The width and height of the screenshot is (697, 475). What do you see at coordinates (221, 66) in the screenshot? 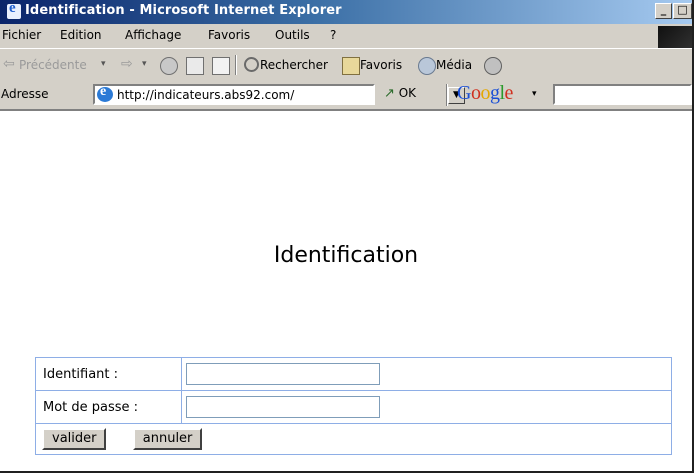
I see `home-icon` at bounding box center [221, 66].